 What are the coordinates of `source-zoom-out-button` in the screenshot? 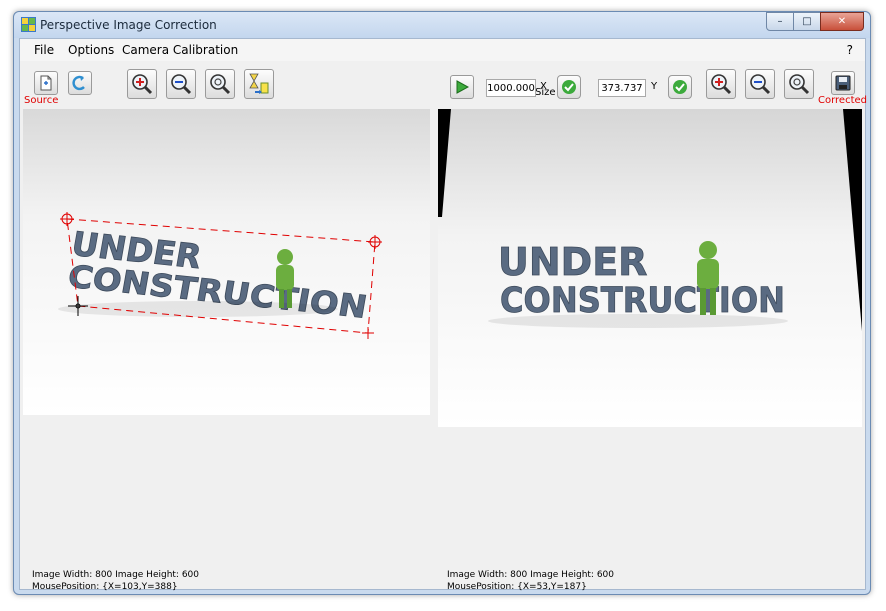 It's located at (181, 84).